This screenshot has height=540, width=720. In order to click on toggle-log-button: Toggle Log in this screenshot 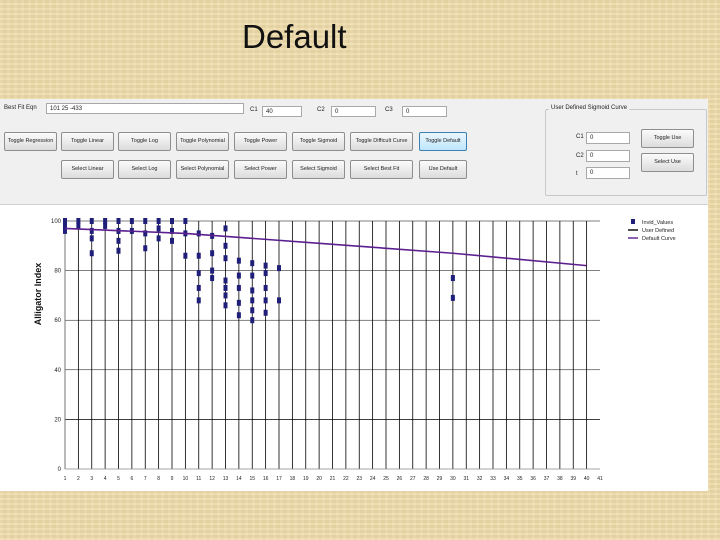, I will do `click(144, 141)`.